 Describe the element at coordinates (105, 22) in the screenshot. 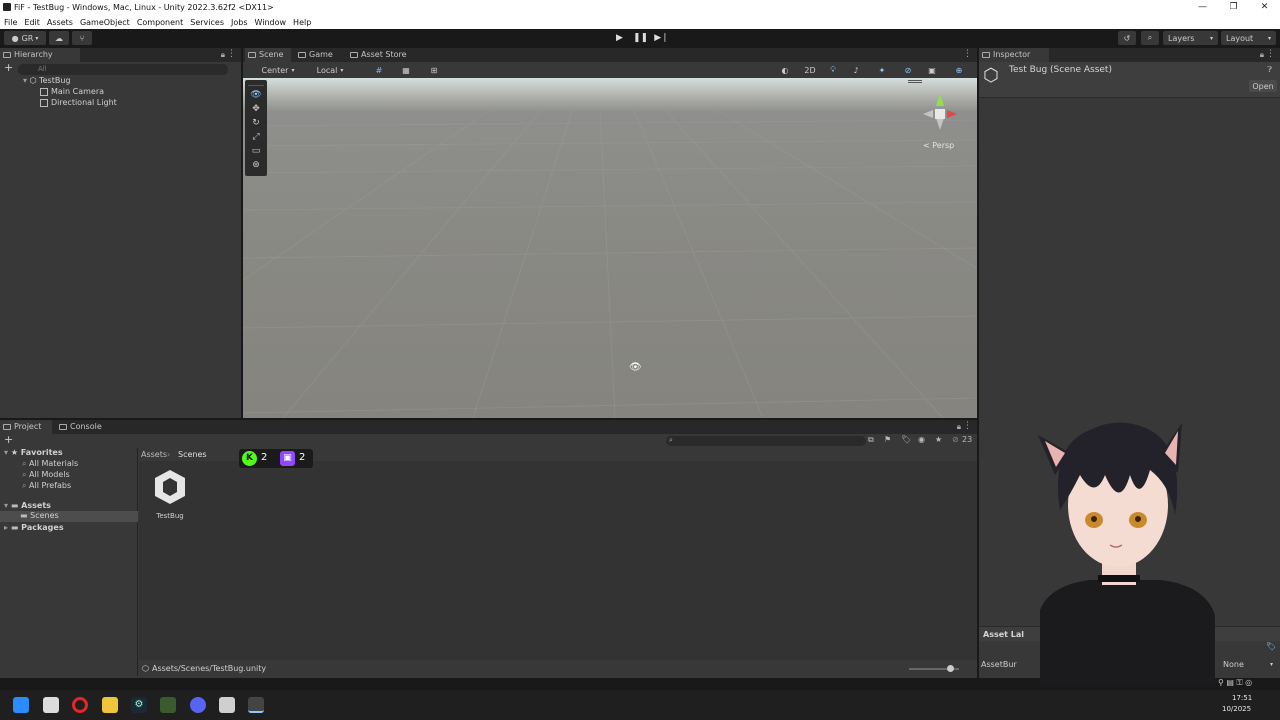

I see `menu-gameobject: GameObject` at that location.